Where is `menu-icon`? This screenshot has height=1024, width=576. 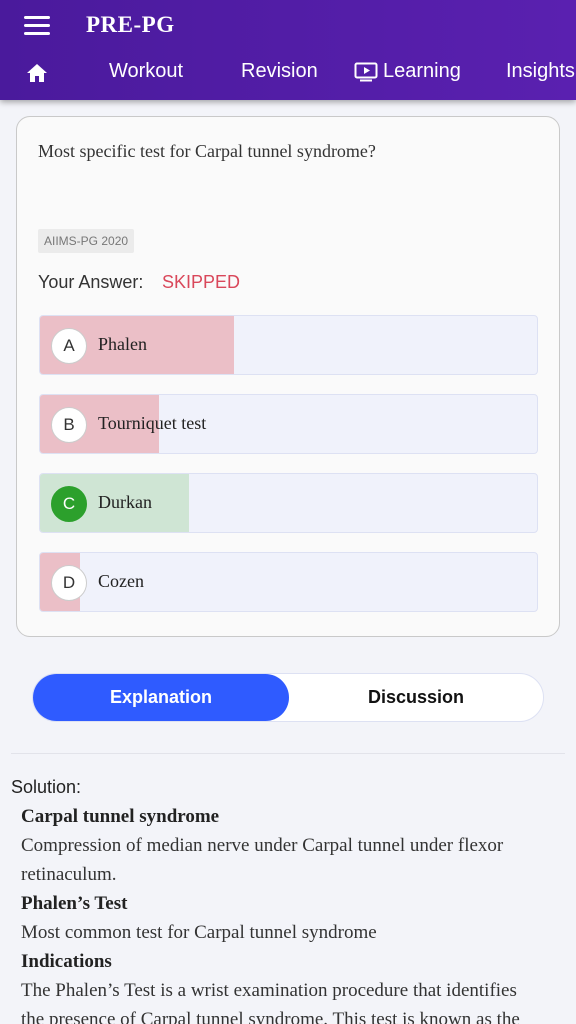
menu-icon is located at coordinates (37, 27).